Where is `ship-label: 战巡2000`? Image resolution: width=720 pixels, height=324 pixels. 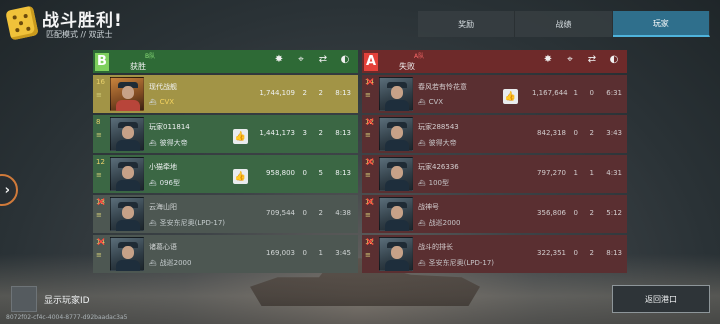
ship-label: 战巡2000 is located at coordinates (175, 263).